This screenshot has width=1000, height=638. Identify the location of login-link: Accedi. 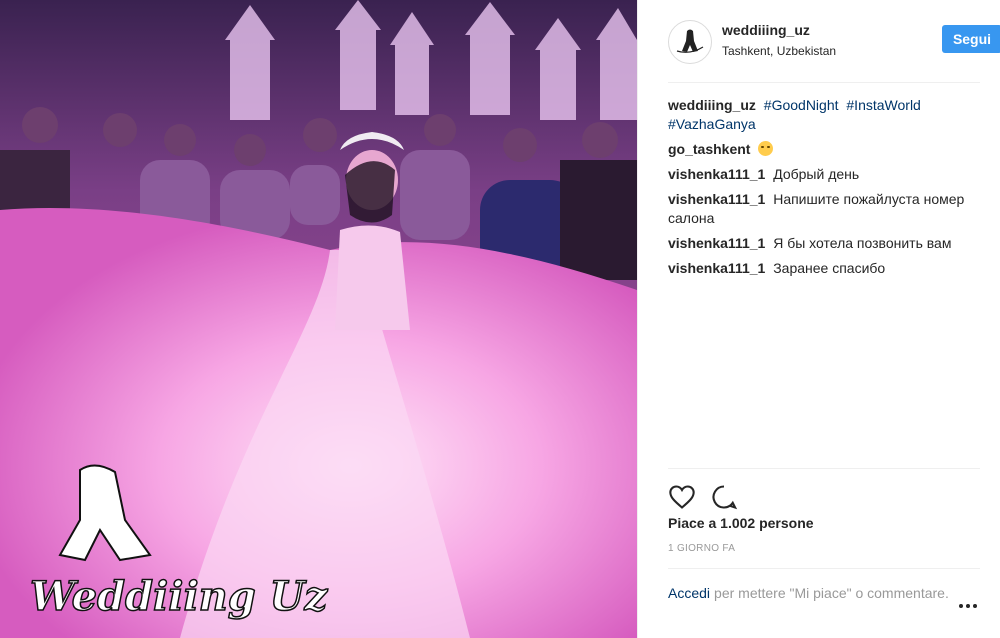
(689, 593).